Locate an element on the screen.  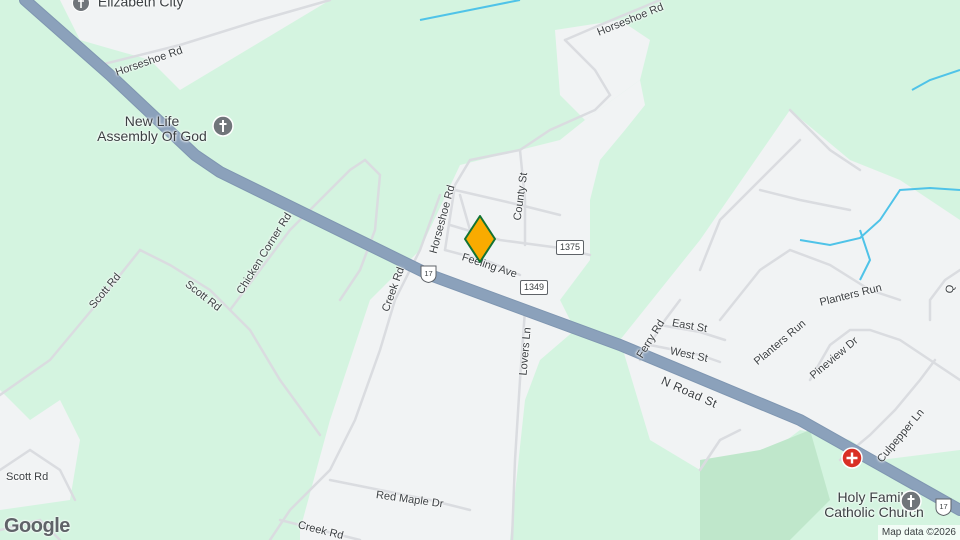
hospital-icon is located at coordinates (852, 460).